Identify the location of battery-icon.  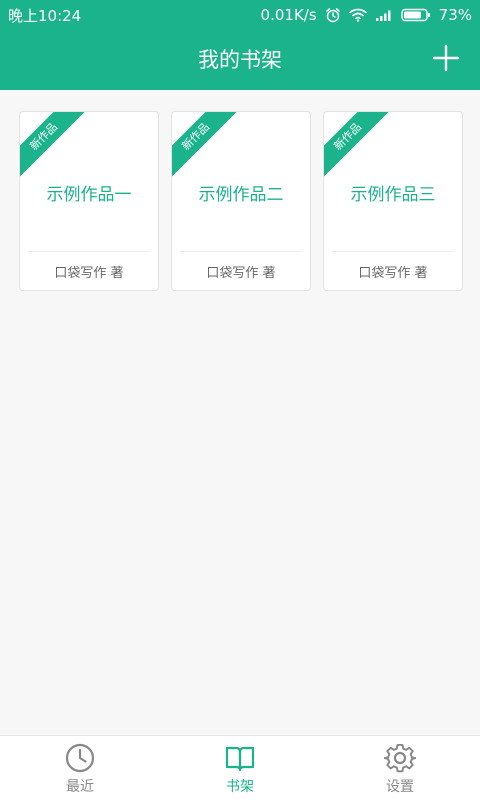
(415, 15).